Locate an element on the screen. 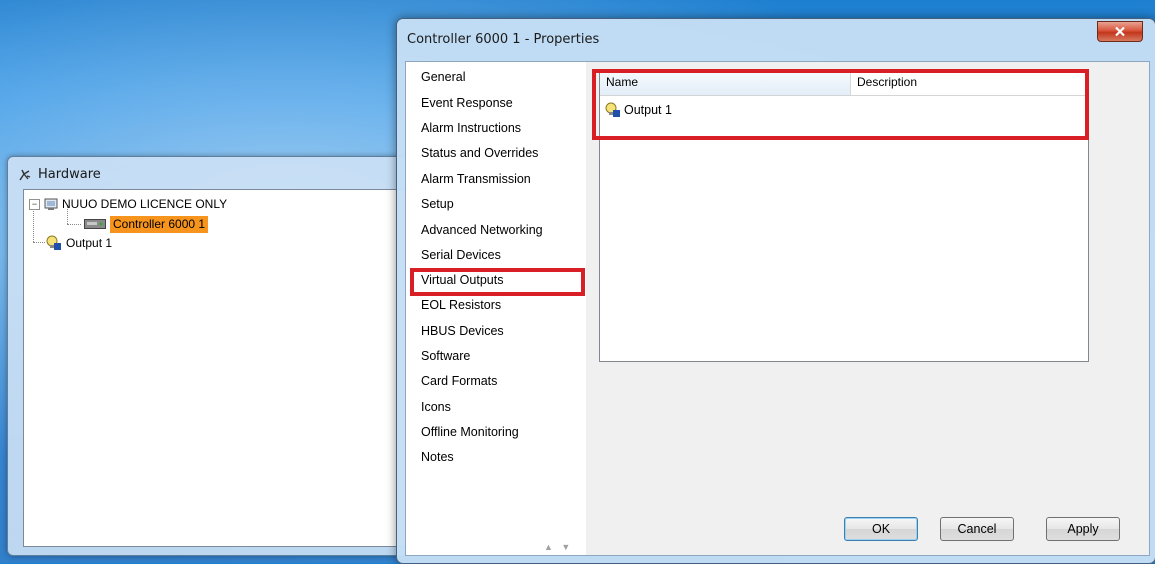 This screenshot has width=1155, height=564. server-icon is located at coordinates (51, 204).